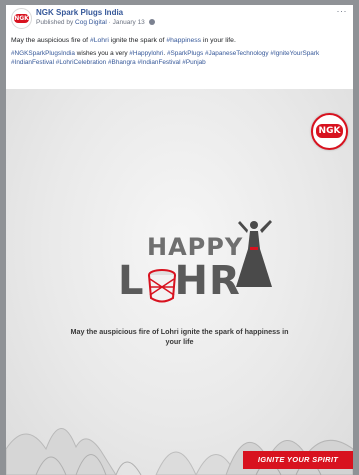  Describe the element at coordinates (43, 53) in the screenshot. I see `hashtag-link: #NGKSparkPlugsIndia` at that location.